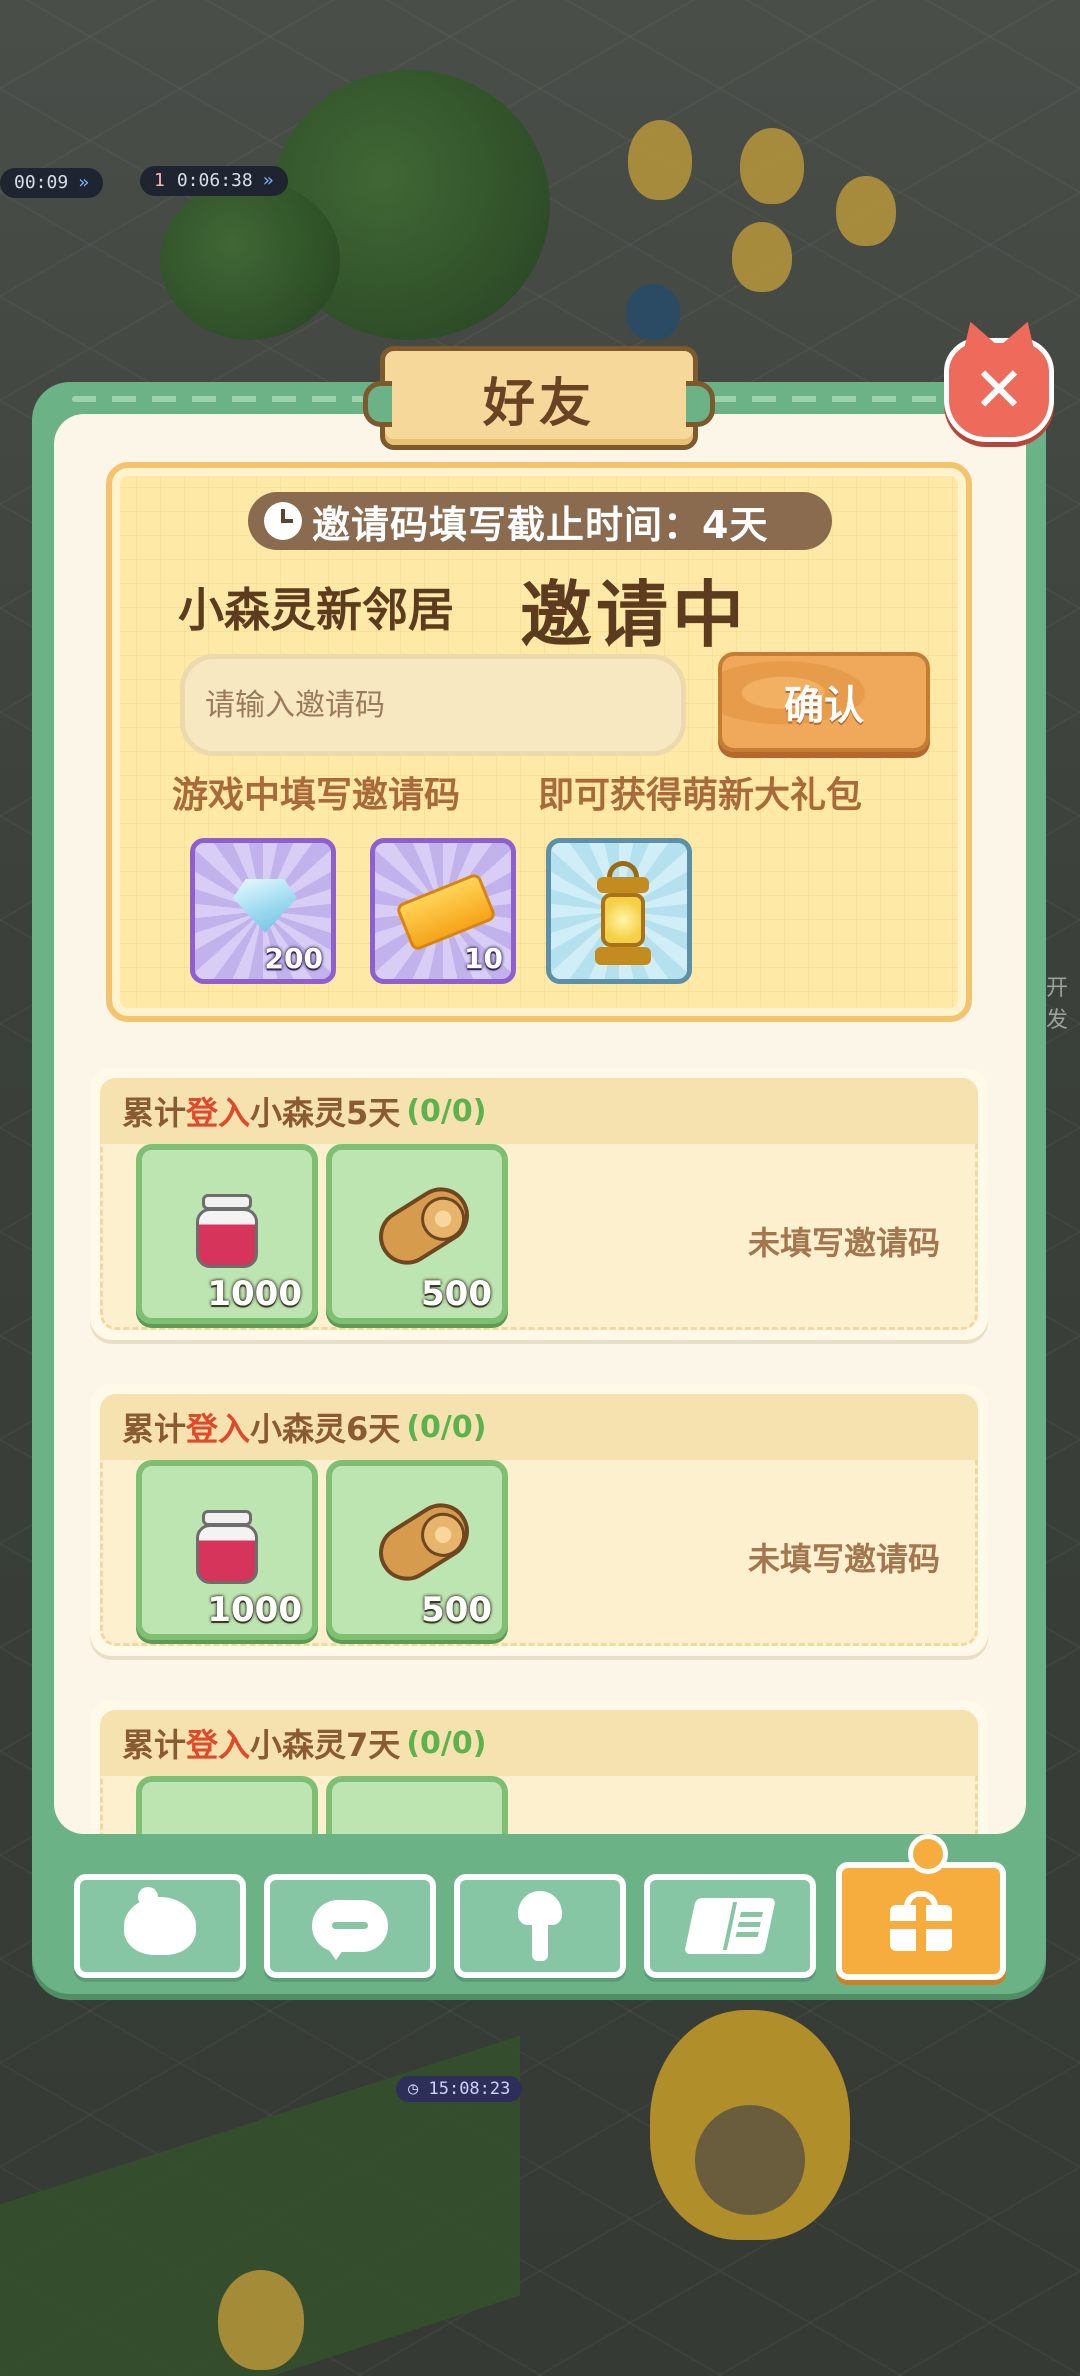  What do you see at coordinates (283, 521) in the screenshot?
I see `clock-icon` at bounding box center [283, 521].